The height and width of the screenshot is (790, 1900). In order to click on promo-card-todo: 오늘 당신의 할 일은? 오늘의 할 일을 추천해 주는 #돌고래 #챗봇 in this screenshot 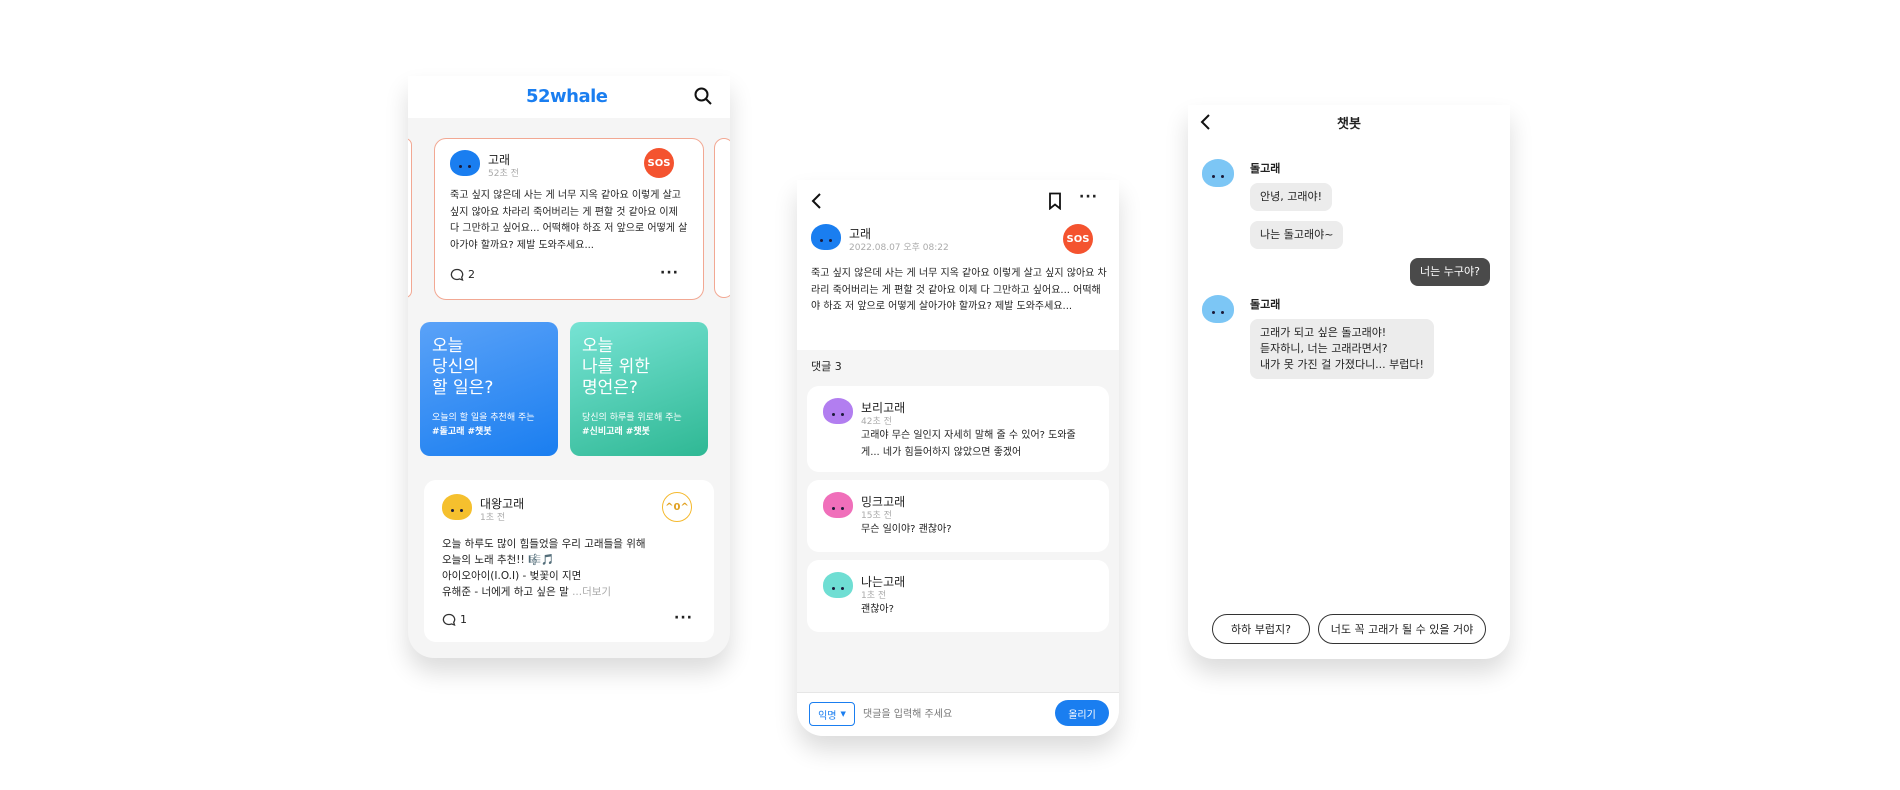, I will do `click(489, 389)`.